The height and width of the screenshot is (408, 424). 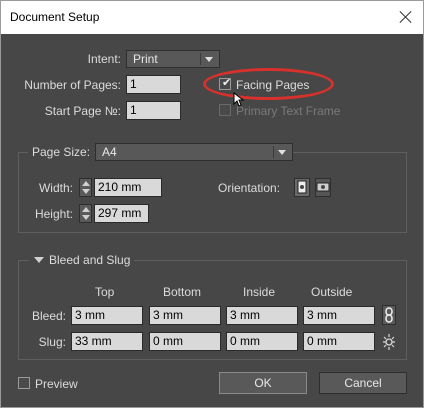 I want to click on bleed-label: Bleed:, so click(x=48, y=316).